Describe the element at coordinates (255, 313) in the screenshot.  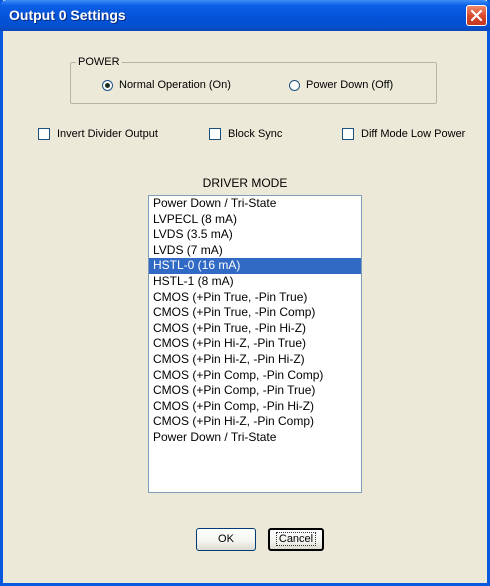
I see `list-item: CMOS (+Pin True, -Pin Comp)` at that location.